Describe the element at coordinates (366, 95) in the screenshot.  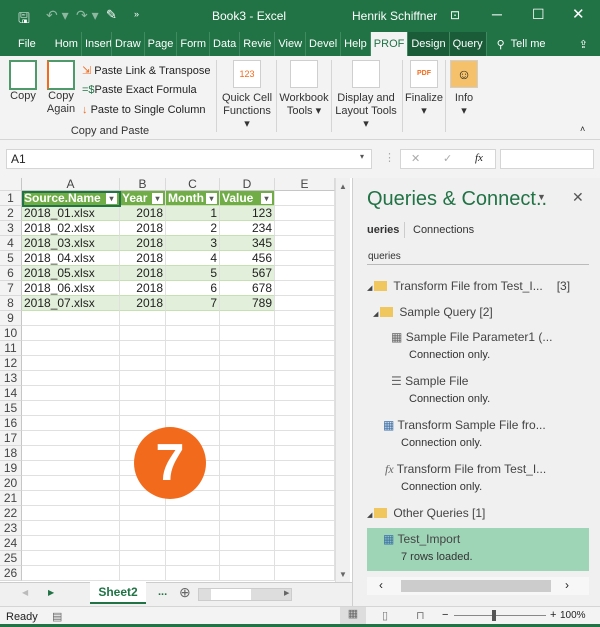
I see `display-layout-tools-button: Display and Layout Tools ▾` at that location.